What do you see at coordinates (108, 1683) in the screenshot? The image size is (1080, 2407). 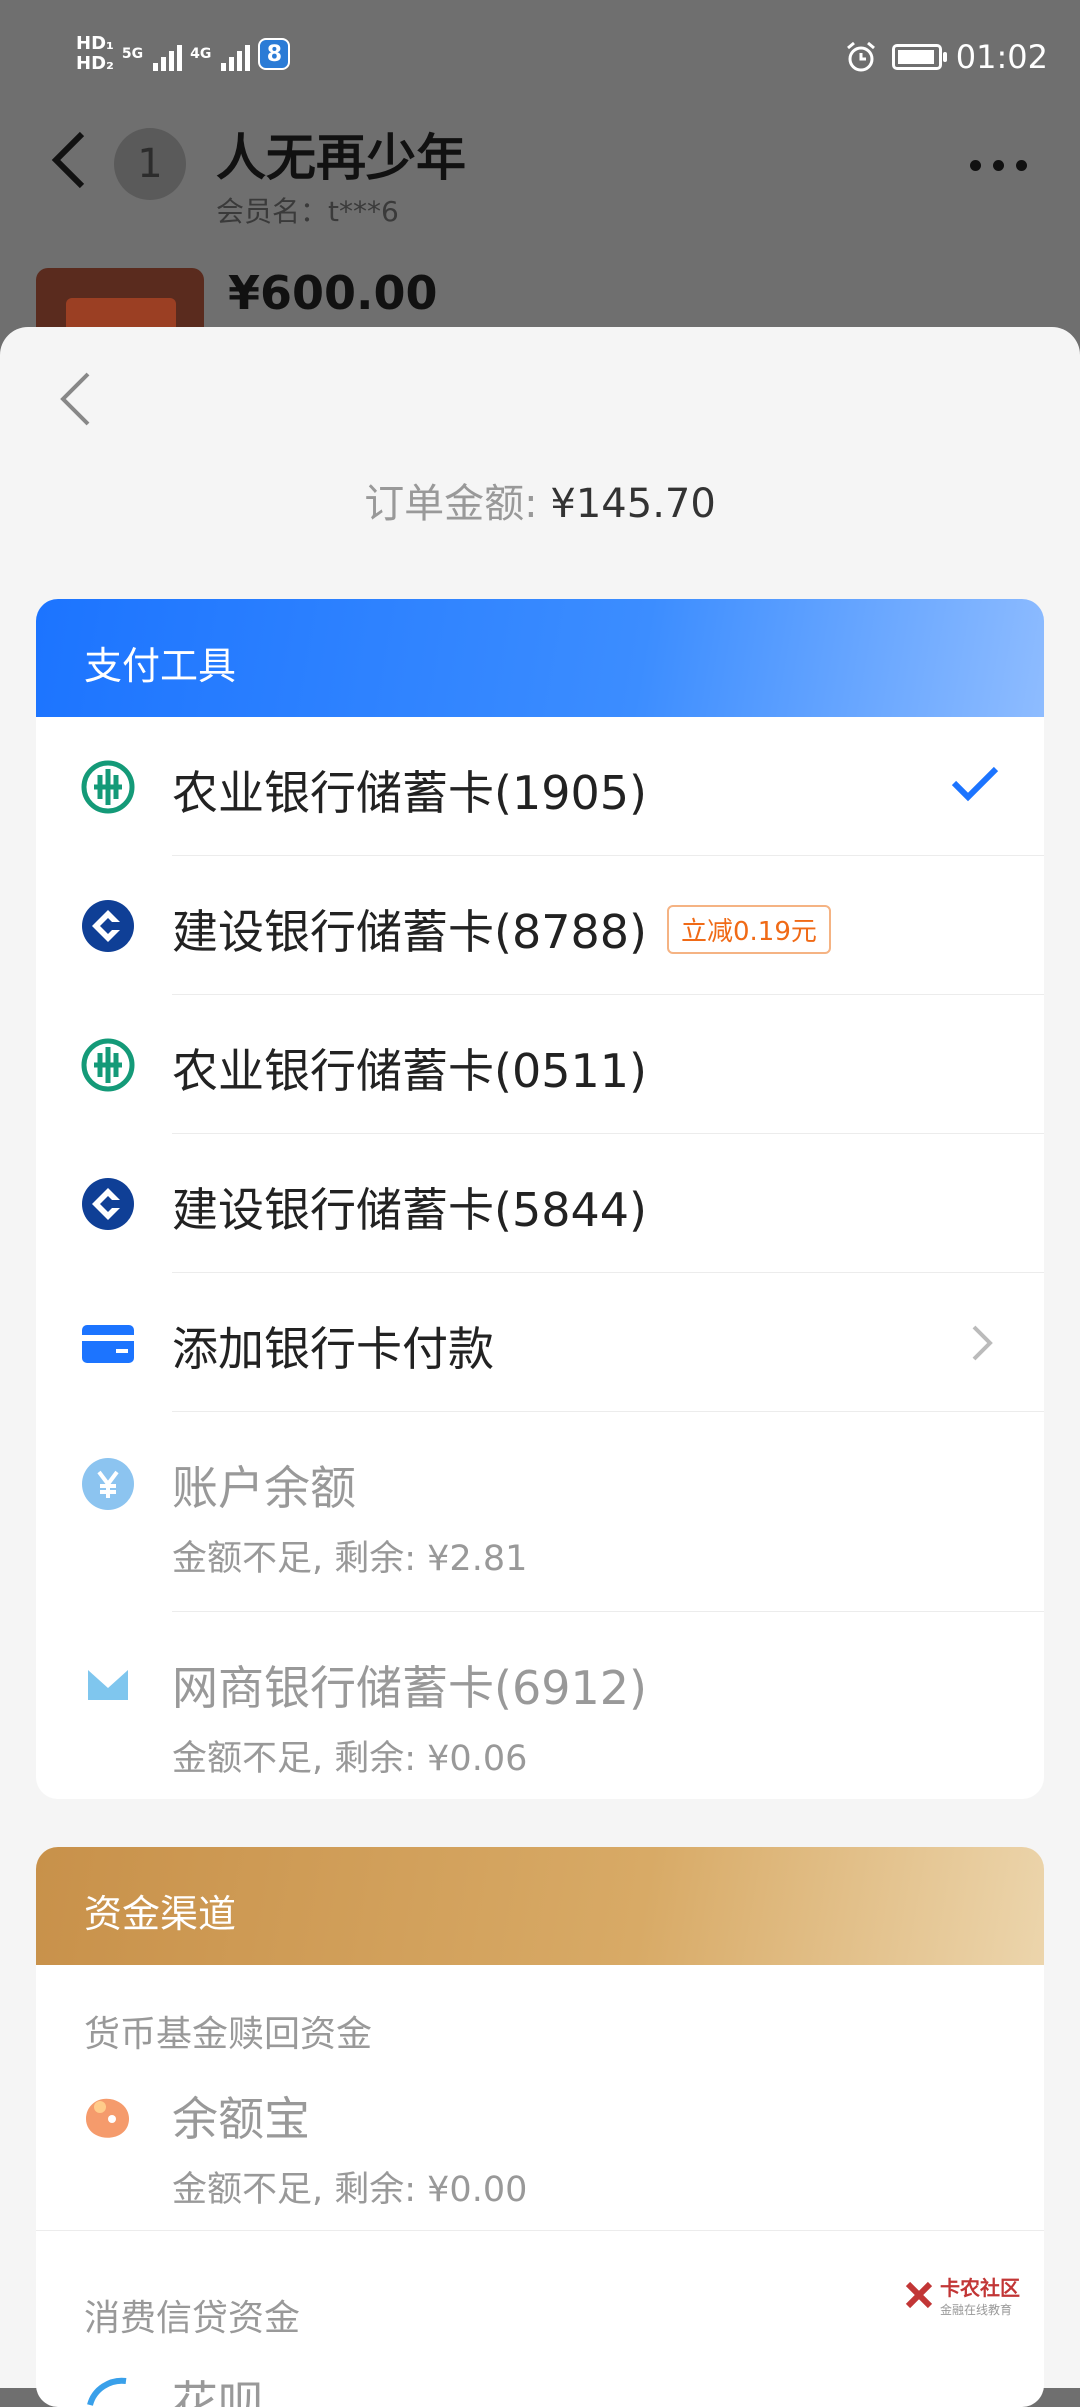 I see `mybank-icon` at bounding box center [108, 1683].